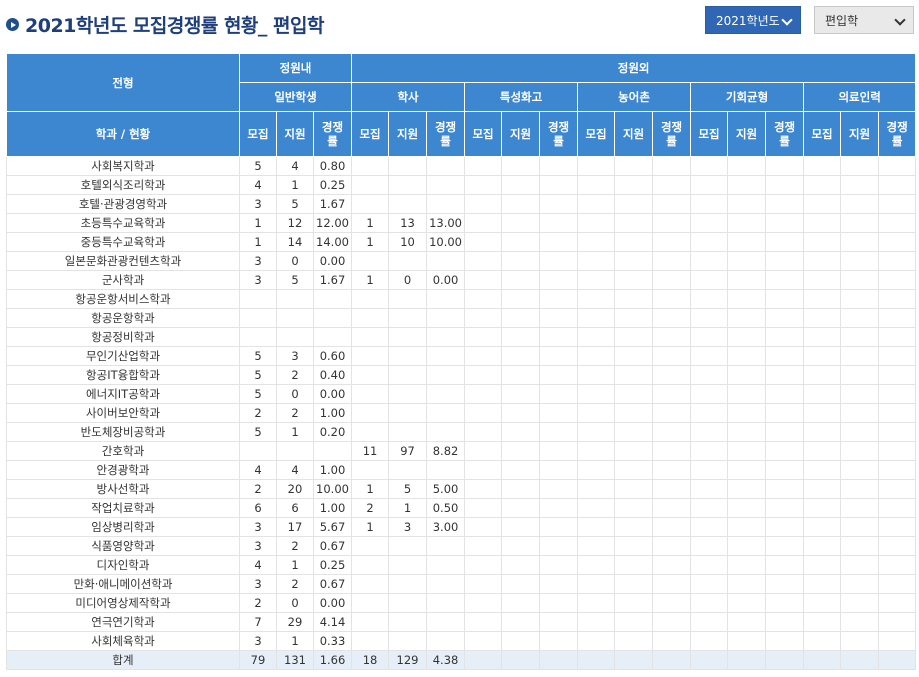 The height and width of the screenshot is (677, 919). Describe the element at coordinates (461, 432) in the screenshot. I see `table-row: 반도체장비공학과 5 1 0.20` at that location.